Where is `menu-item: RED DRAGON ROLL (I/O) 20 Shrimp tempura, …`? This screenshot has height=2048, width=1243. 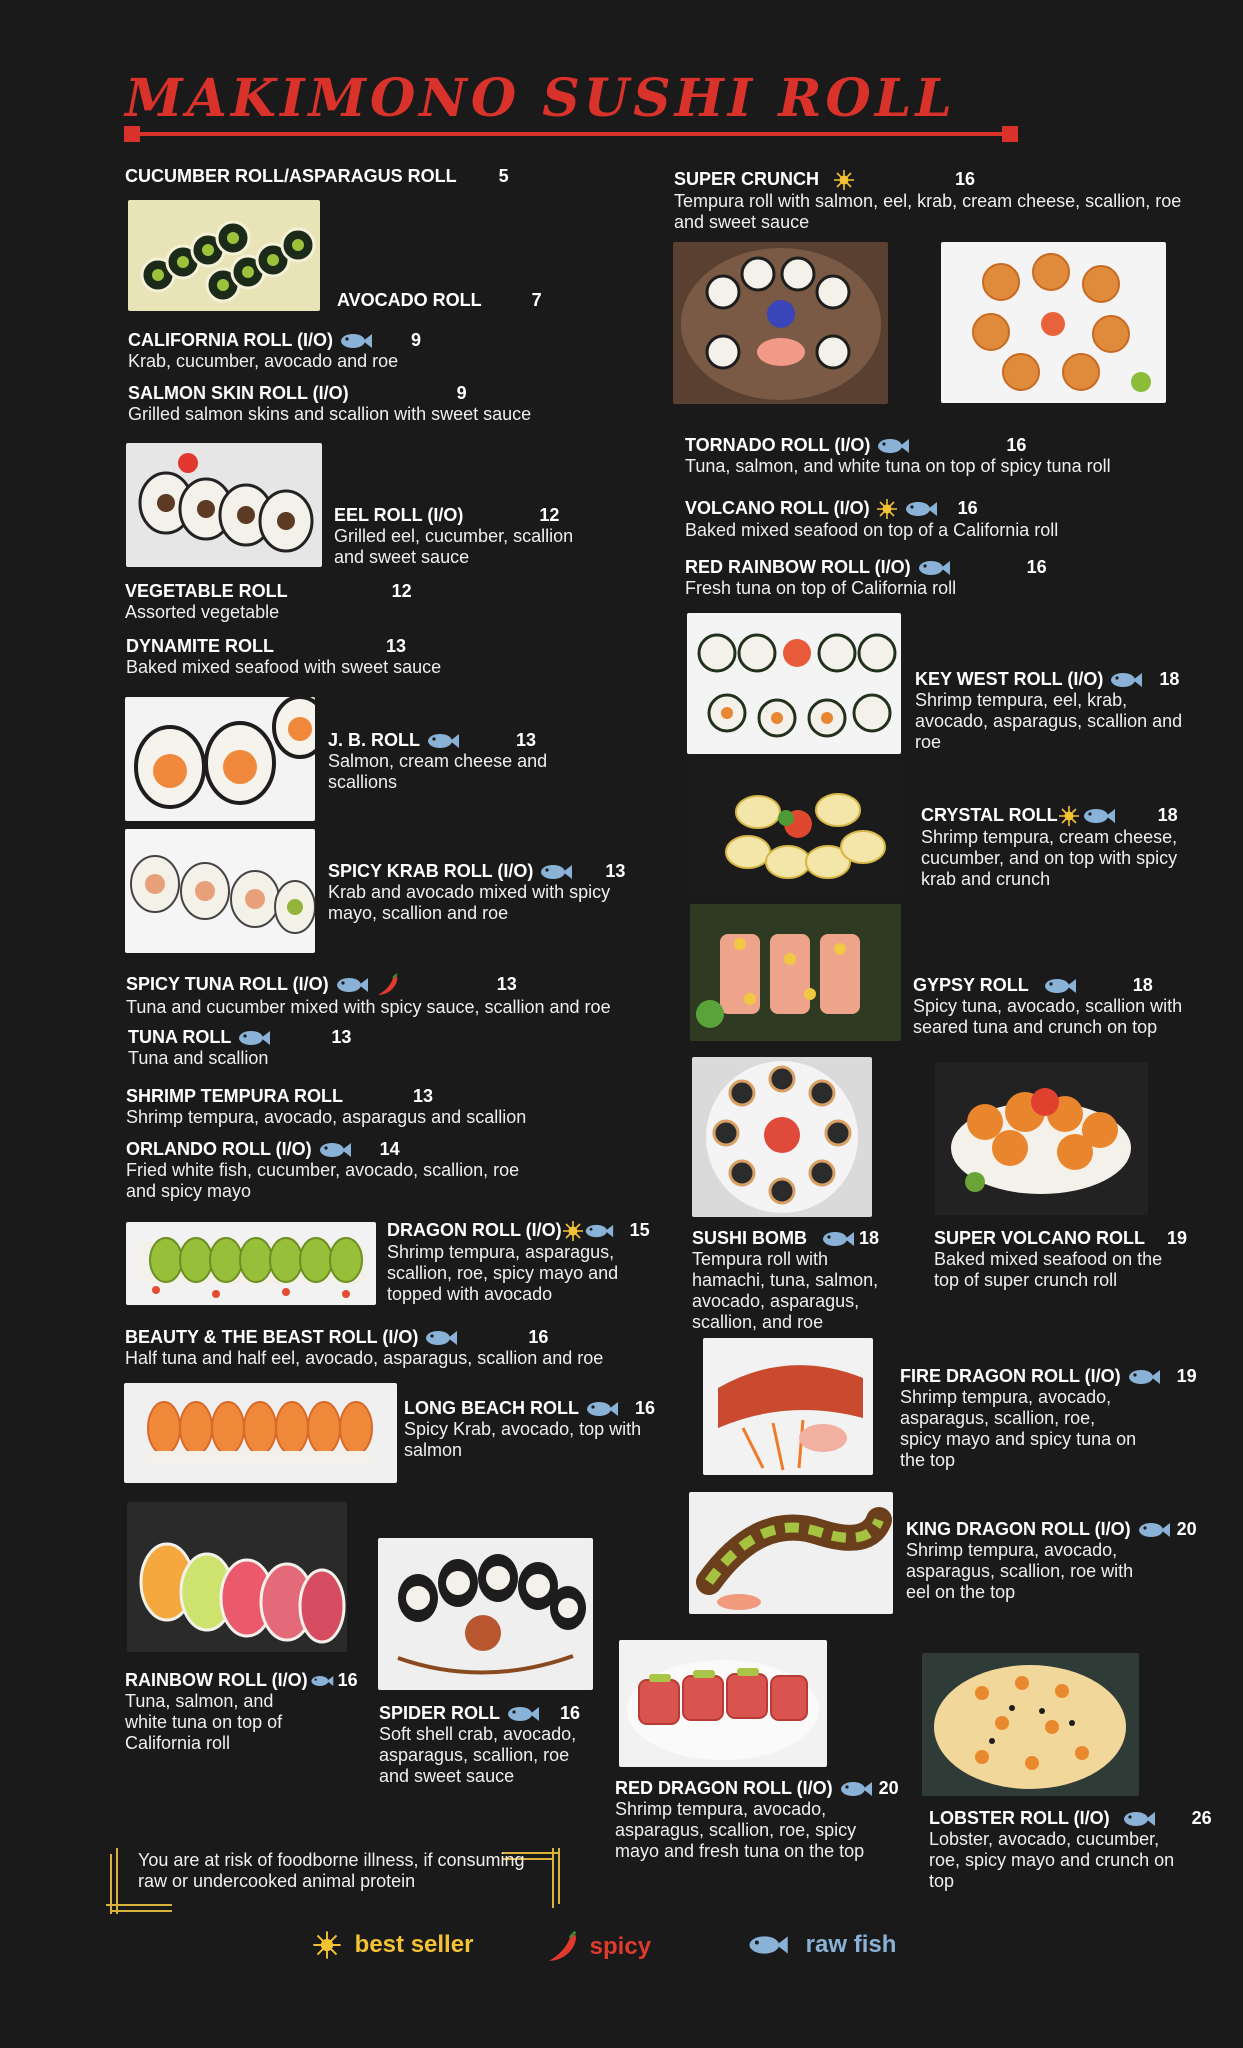
menu-item: RED DRAGON ROLL (I/O) 20 Shrimp tempura, … is located at coordinates (765, 1819).